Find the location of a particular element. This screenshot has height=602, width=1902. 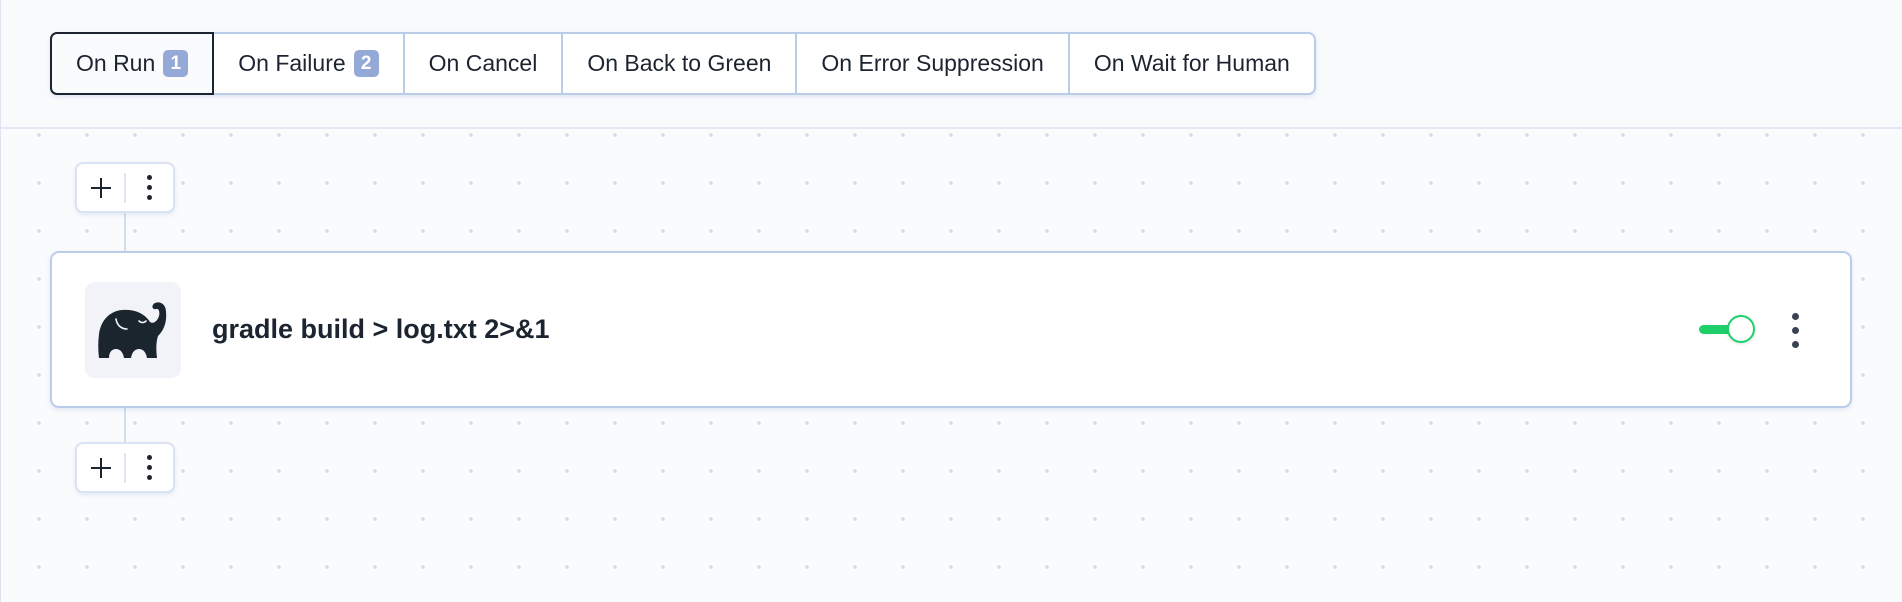

tab-label: On Error Suppression is located at coordinates (932, 63).